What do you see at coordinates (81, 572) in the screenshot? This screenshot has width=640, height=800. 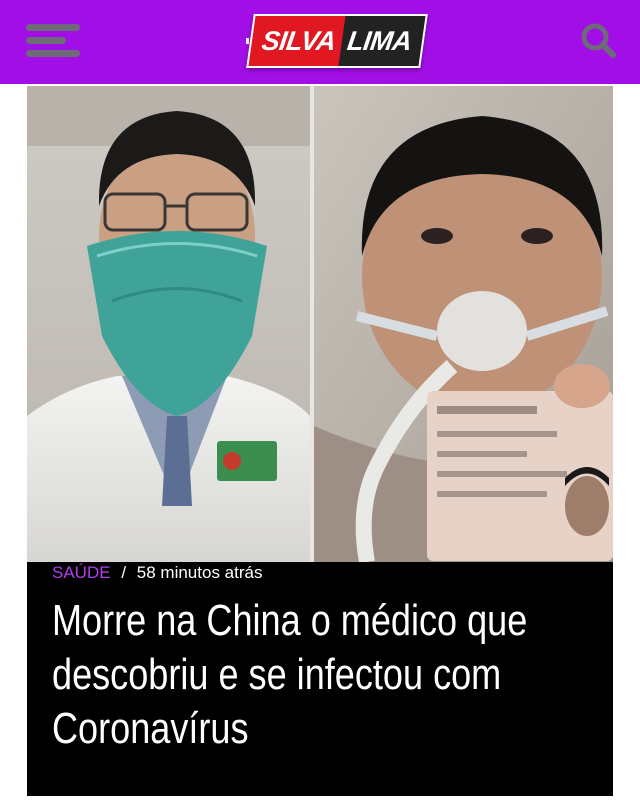 I see `category-link: SAÚDE` at bounding box center [81, 572].